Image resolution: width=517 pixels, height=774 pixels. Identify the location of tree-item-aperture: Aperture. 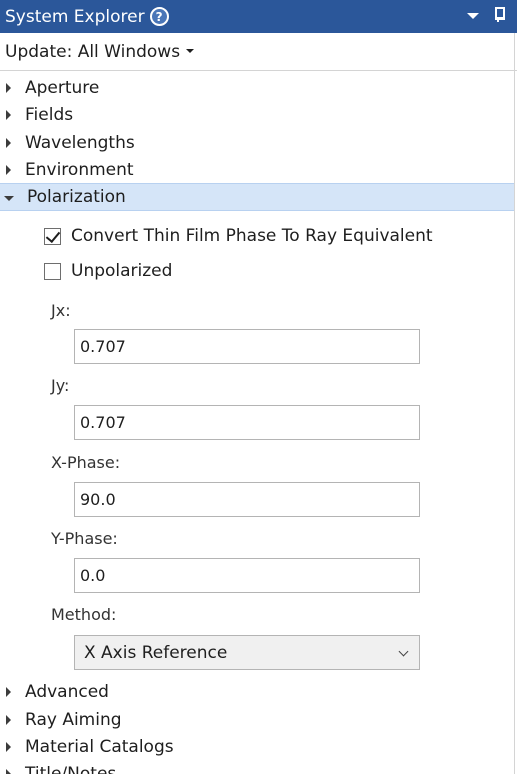
(257, 87).